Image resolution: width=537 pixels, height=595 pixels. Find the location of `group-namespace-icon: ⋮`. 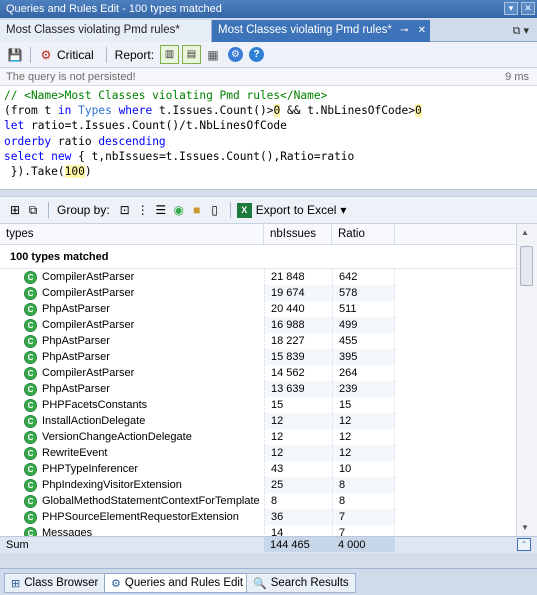

group-namespace-icon: ⋮ is located at coordinates (143, 210).